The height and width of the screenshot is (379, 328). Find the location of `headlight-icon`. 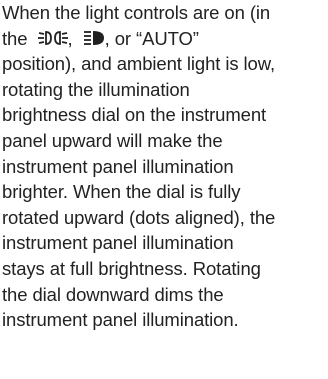

headlight-icon is located at coordinates (94, 38).